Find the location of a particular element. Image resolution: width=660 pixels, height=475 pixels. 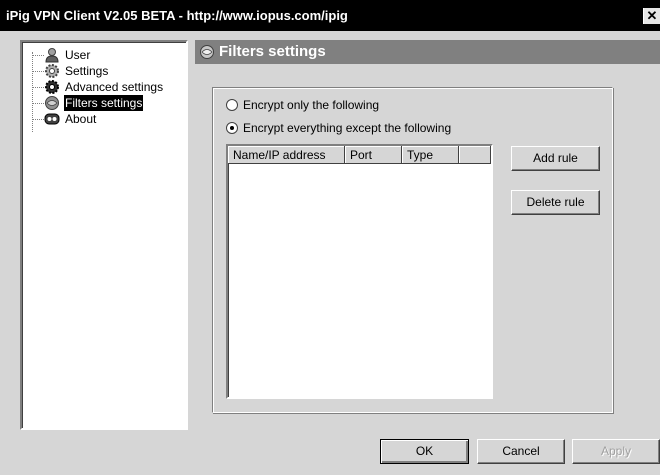

radio-label: Encrypt everything except the following is located at coordinates (347, 128).